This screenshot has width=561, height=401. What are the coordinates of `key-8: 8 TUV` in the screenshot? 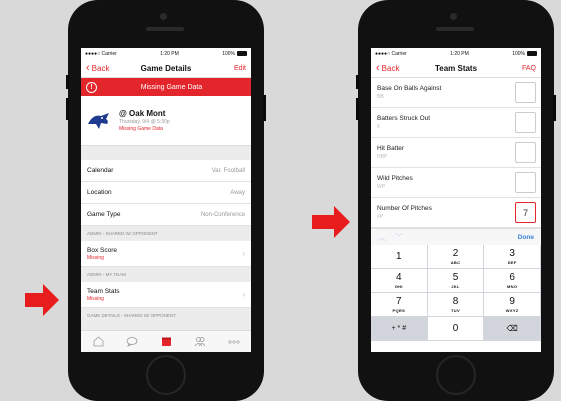 It's located at (456, 305).